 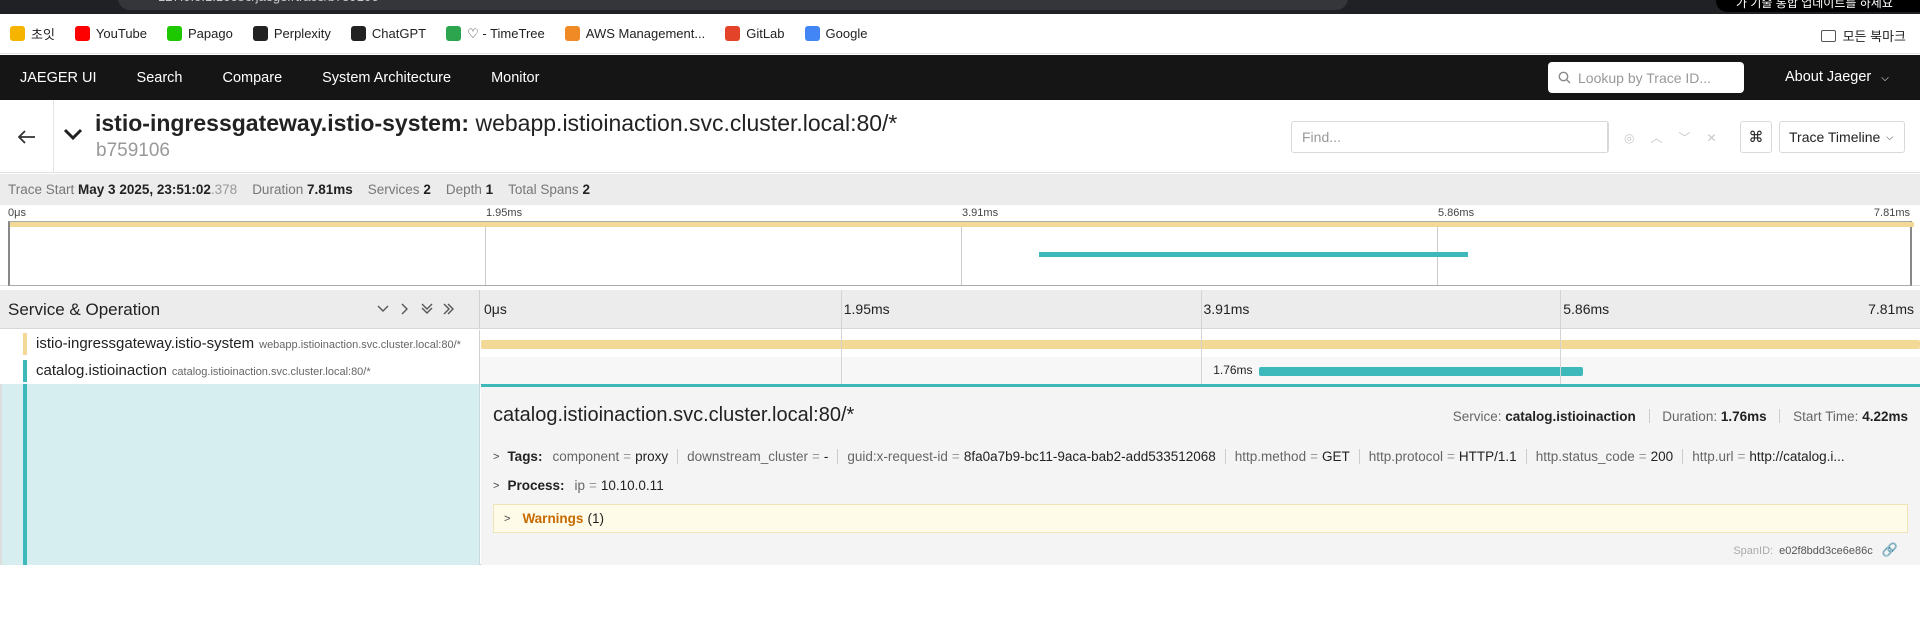 I want to click on collapse-all-icon, so click(x=427, y=309).